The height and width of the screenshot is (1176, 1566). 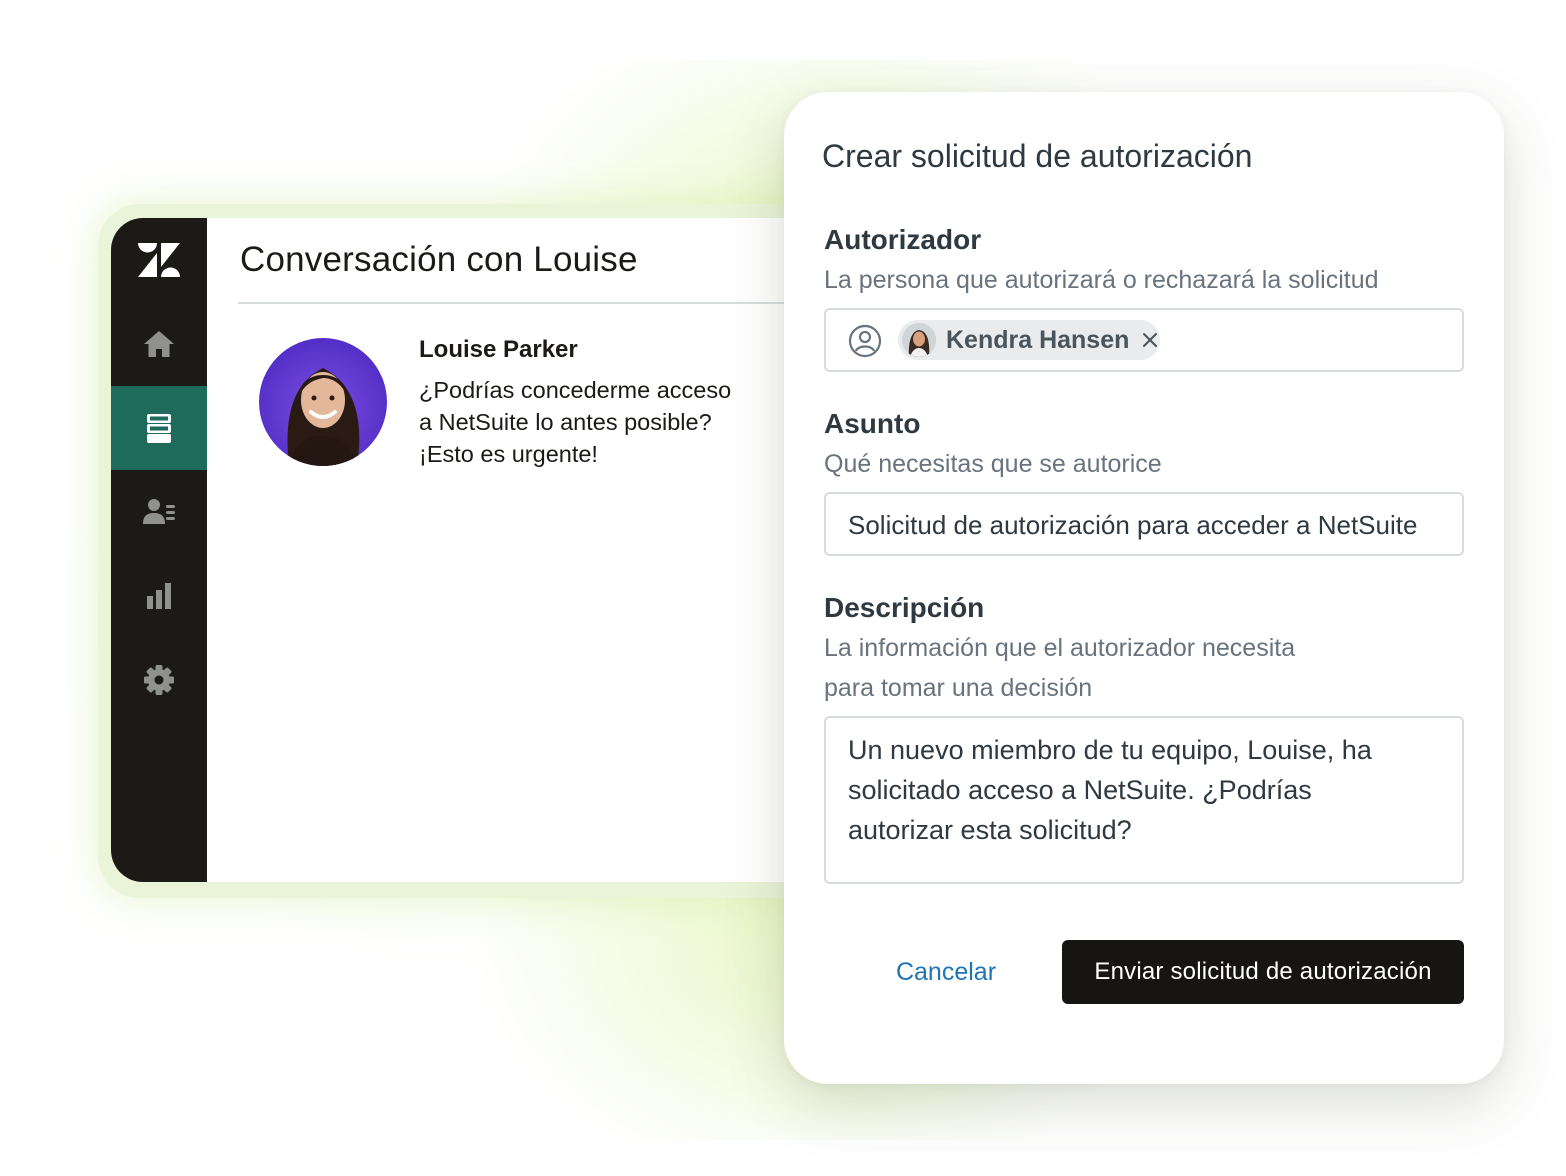 What do you see at coordinates (919, 340) in the screenshot?
I see `approver-avatar` at bounding box center [919, 340].